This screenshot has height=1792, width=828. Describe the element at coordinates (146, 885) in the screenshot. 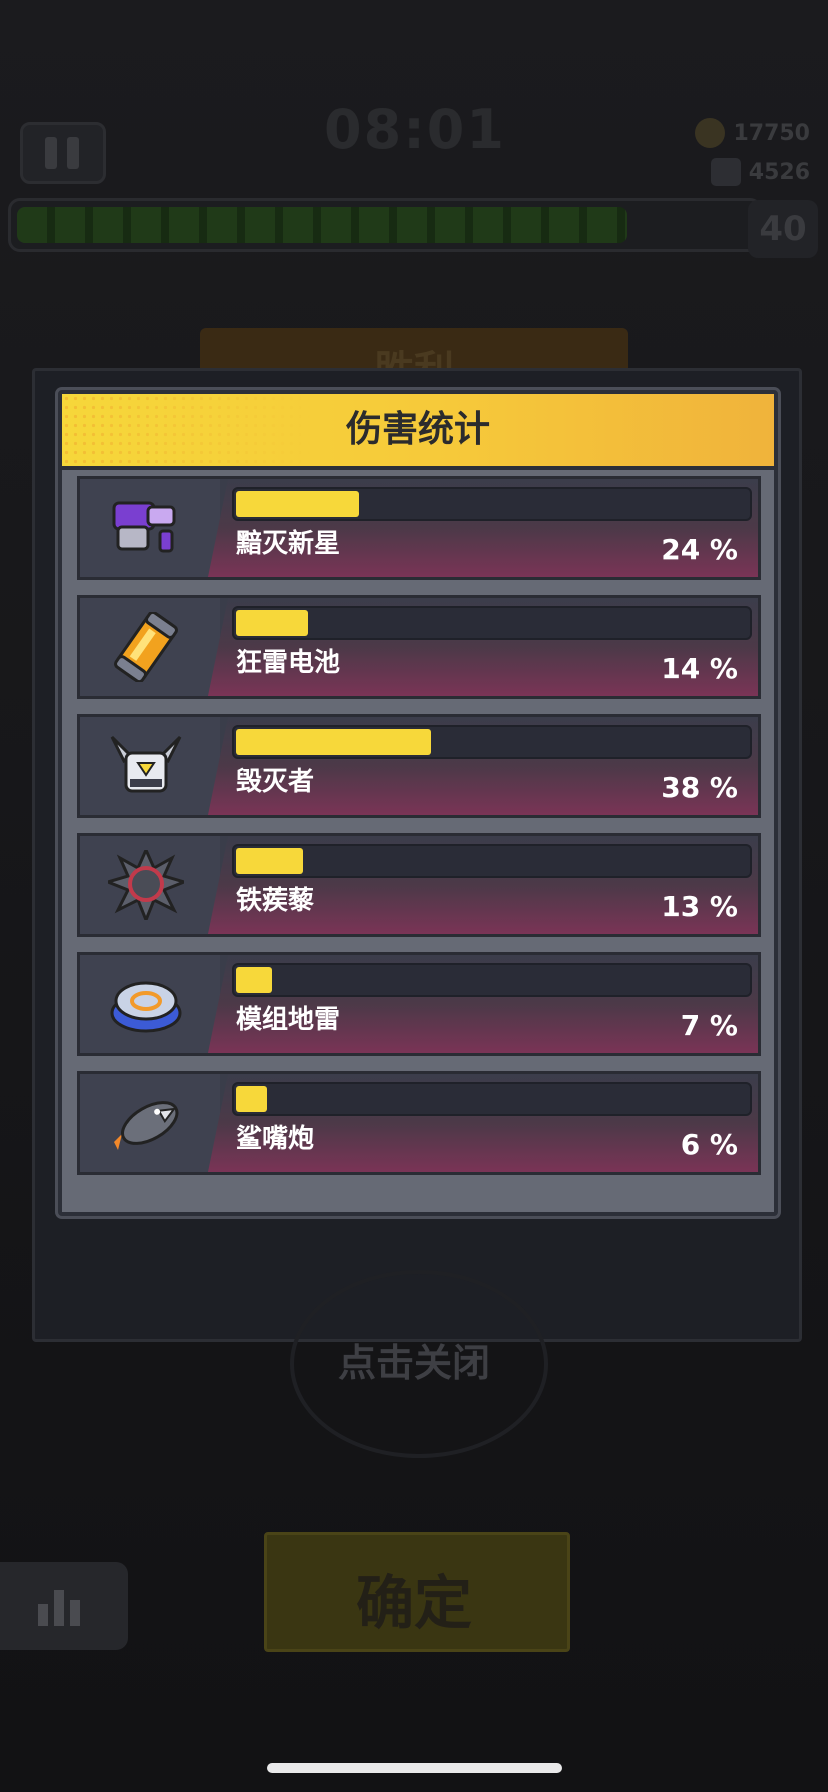

I see `spiked-ball-icon` at that location.